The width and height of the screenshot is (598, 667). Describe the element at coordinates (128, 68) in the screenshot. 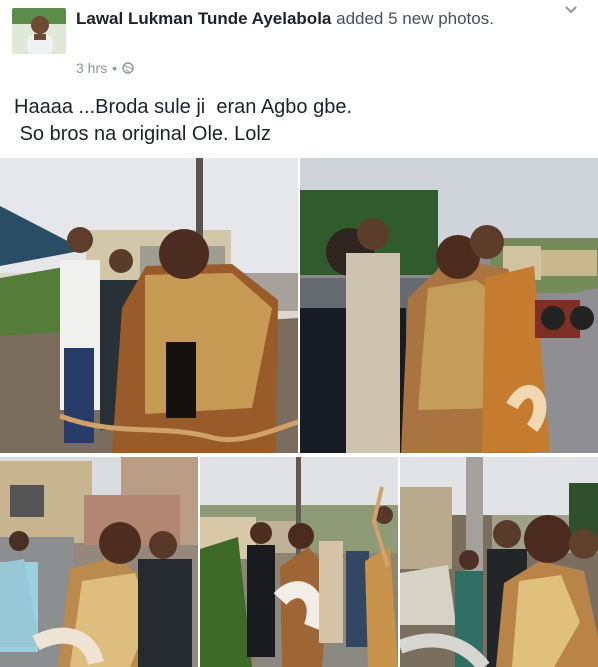

I see `globe-icon` at that location.